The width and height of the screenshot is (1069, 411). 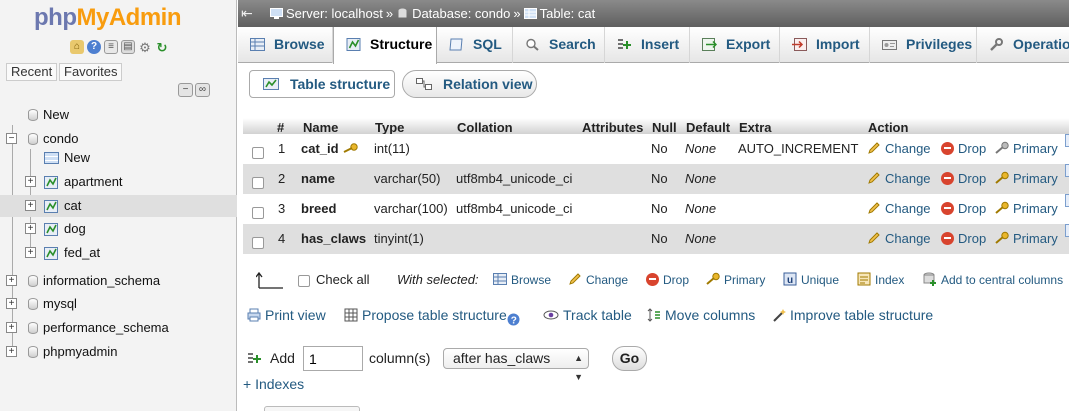 I want to click on check-all-label: Check all, so click(x=342, y=280).